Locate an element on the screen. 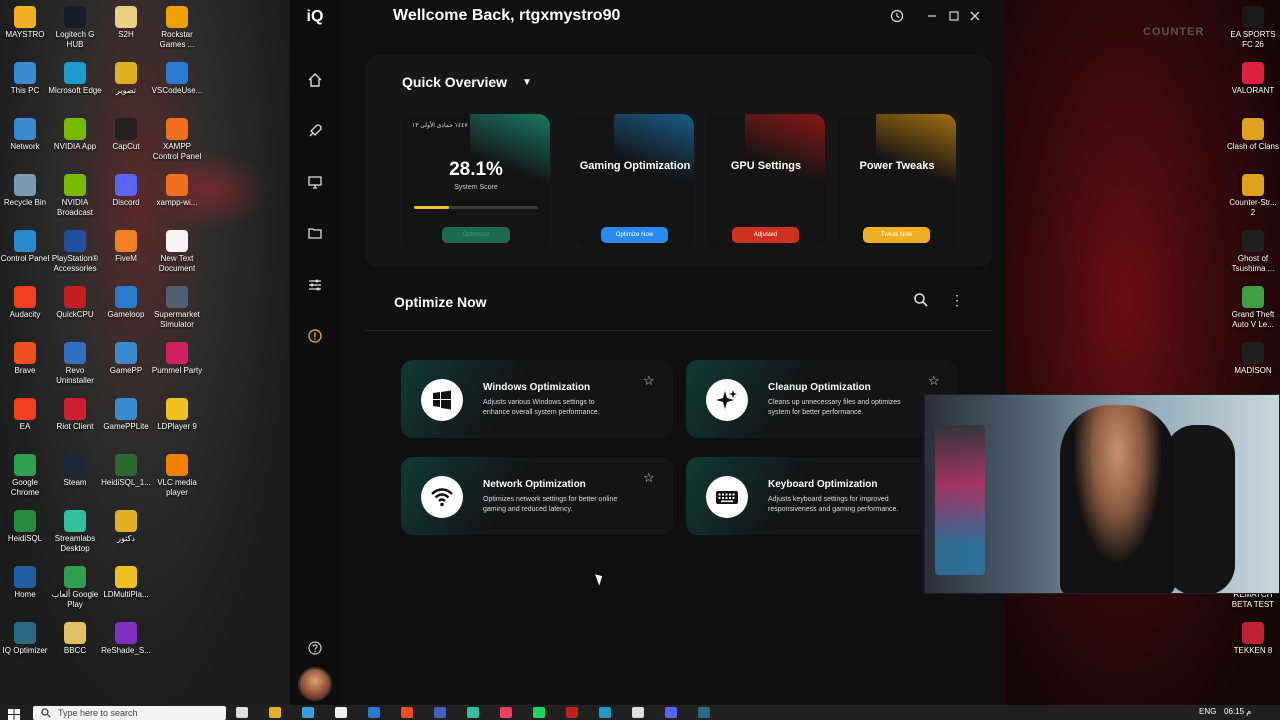  windows-start-icon is located at coordinates (14, 713).